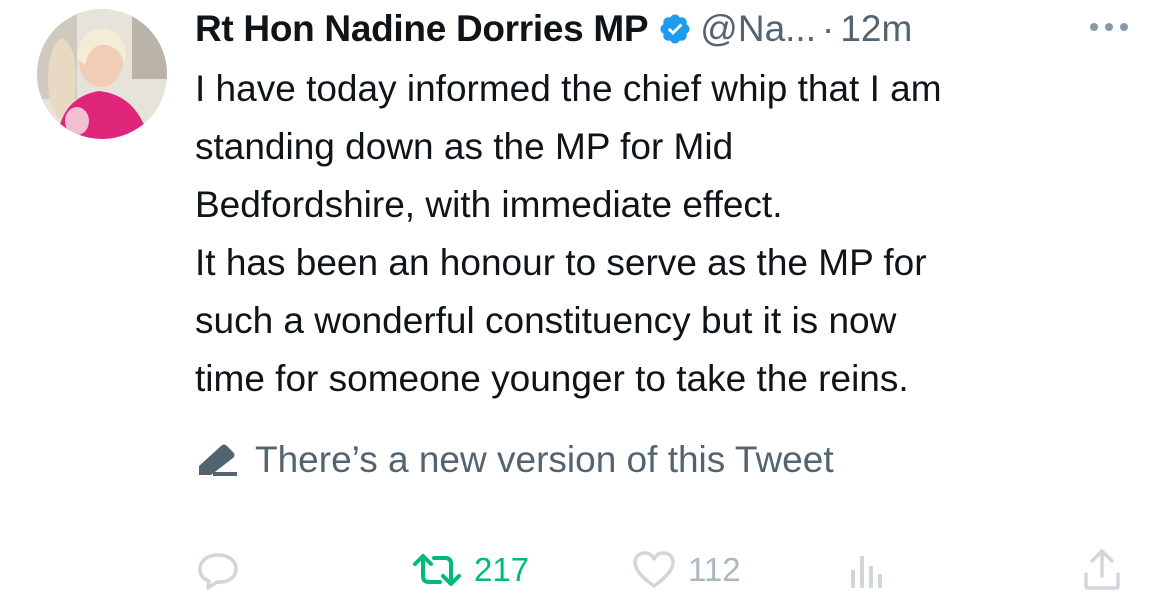 The image size is (1170, 606). I want to click on retweet-button: 217, so click(470, 570).